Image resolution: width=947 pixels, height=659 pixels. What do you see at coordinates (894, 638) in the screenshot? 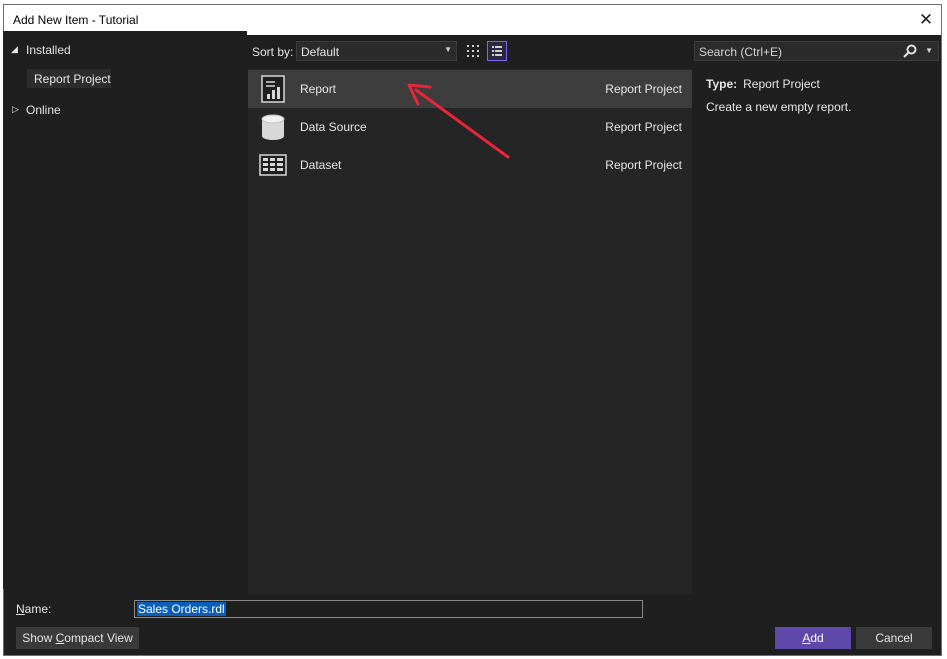
I see `cancel-button: Cancel` at bounding box center [894, 638].